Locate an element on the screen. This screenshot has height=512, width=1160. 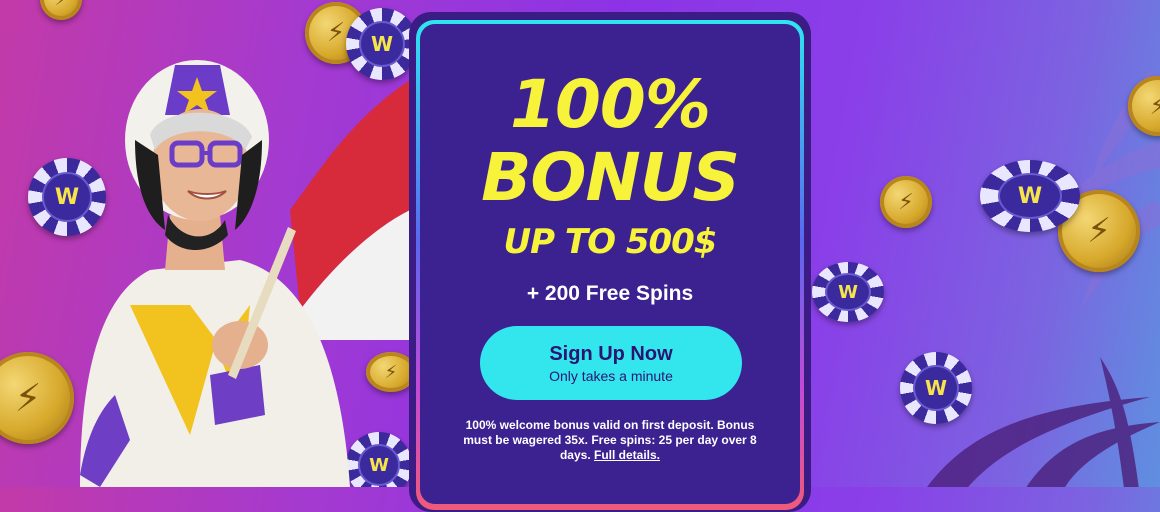
free-spins-text: + 200 Free Spins is located at coordinates (610, 293).